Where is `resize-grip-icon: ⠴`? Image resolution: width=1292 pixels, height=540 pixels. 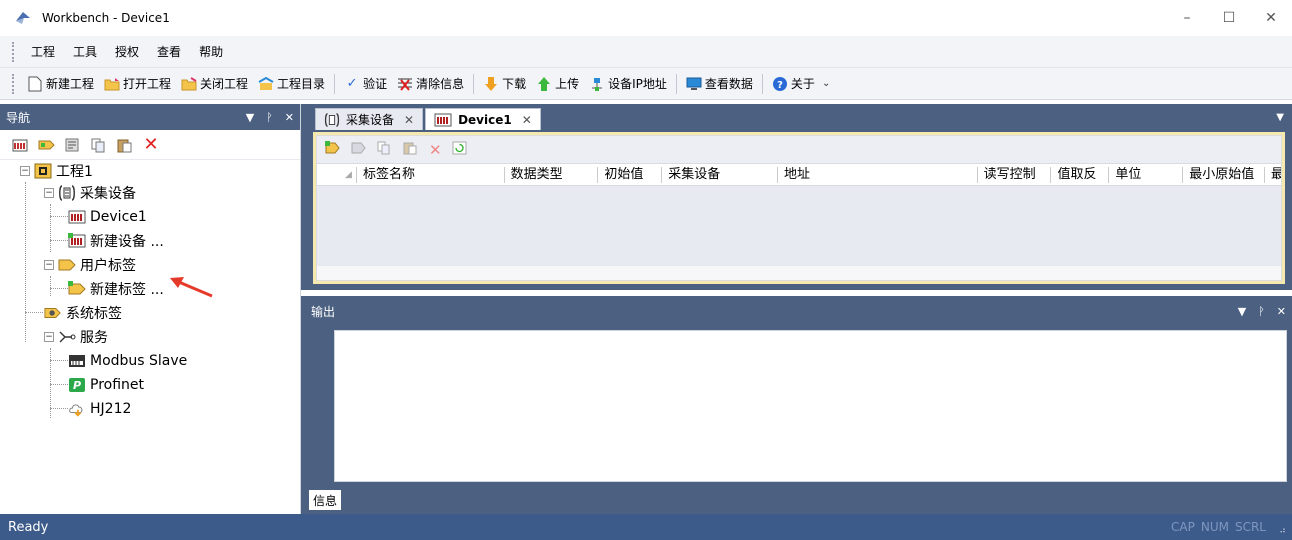
resize-grip-icon: ⠴ is located at coordinates (1282, 531).